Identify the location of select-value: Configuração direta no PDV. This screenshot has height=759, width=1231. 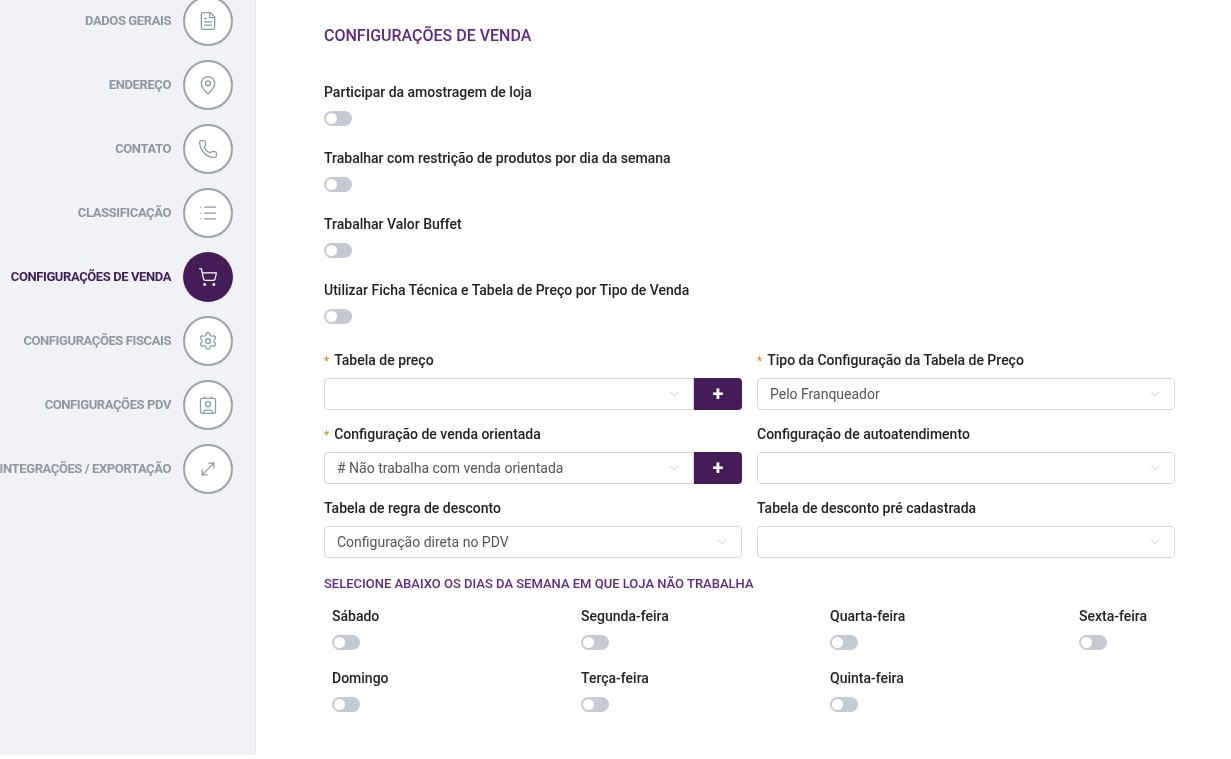
(423, 542).